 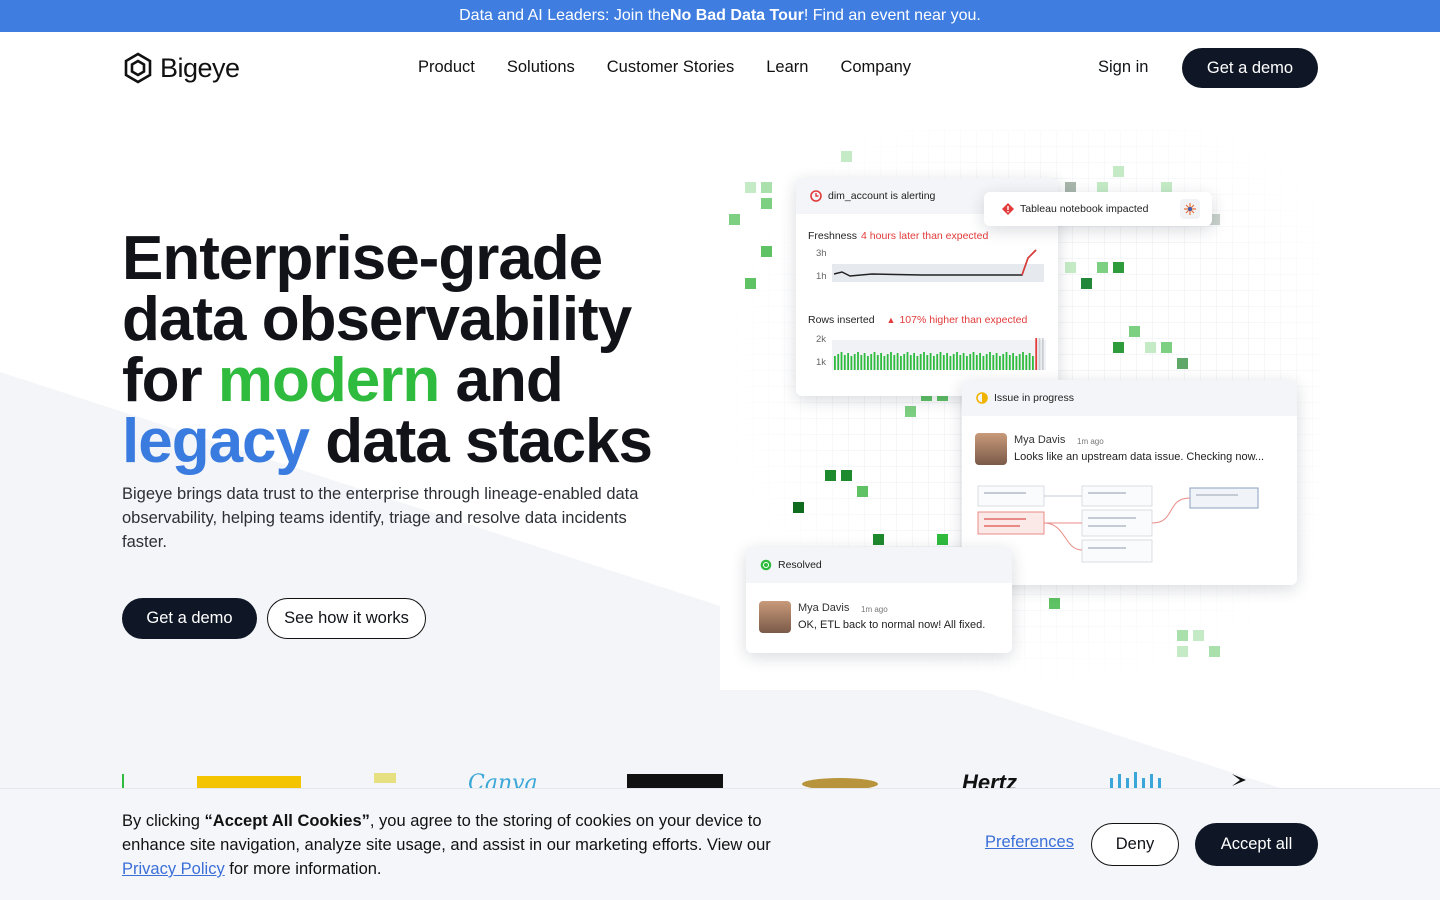 What do you see at coordinates (173, 869) in the screenshot?
I see `privacy-policy-link: Privacy Policy` at bounding box center [173, 869].